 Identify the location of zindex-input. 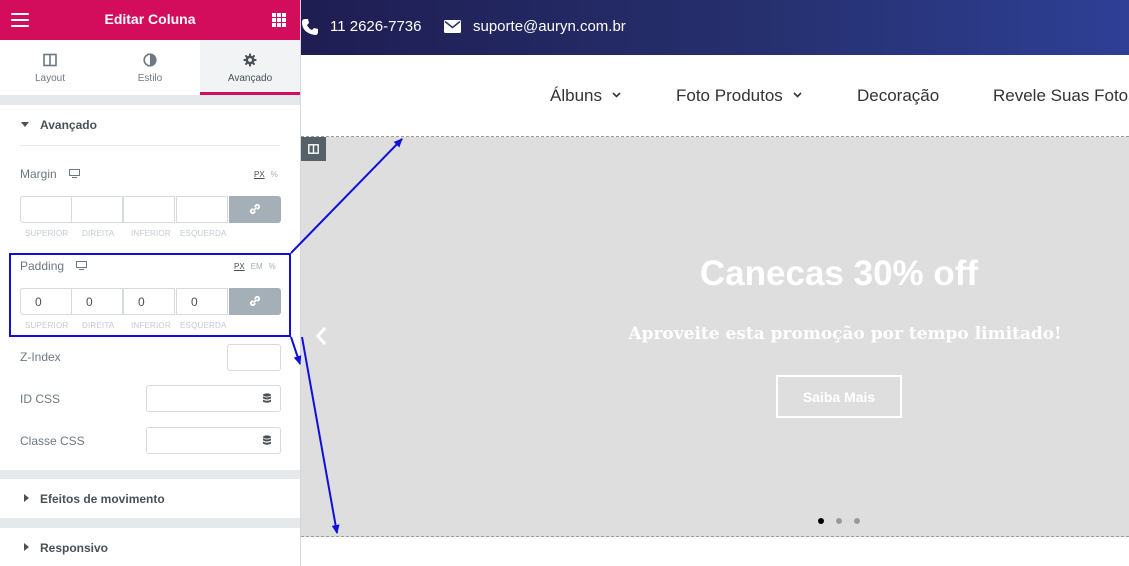
(254, 357).